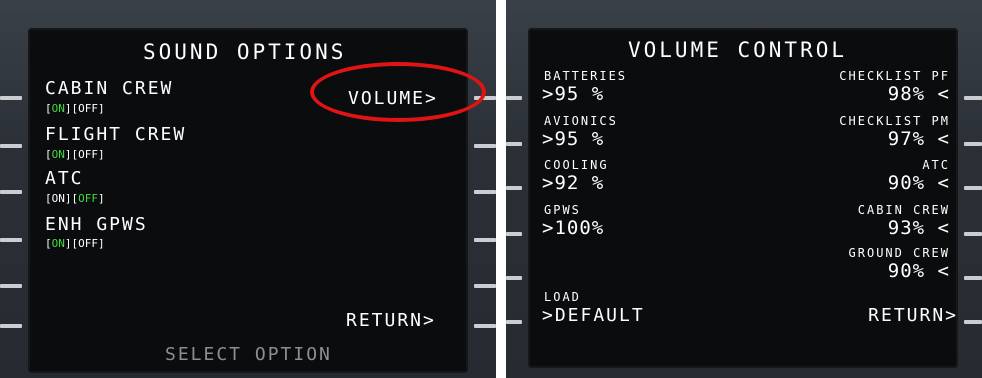  I want to click on atc-off: OFF, so click(88, 198).